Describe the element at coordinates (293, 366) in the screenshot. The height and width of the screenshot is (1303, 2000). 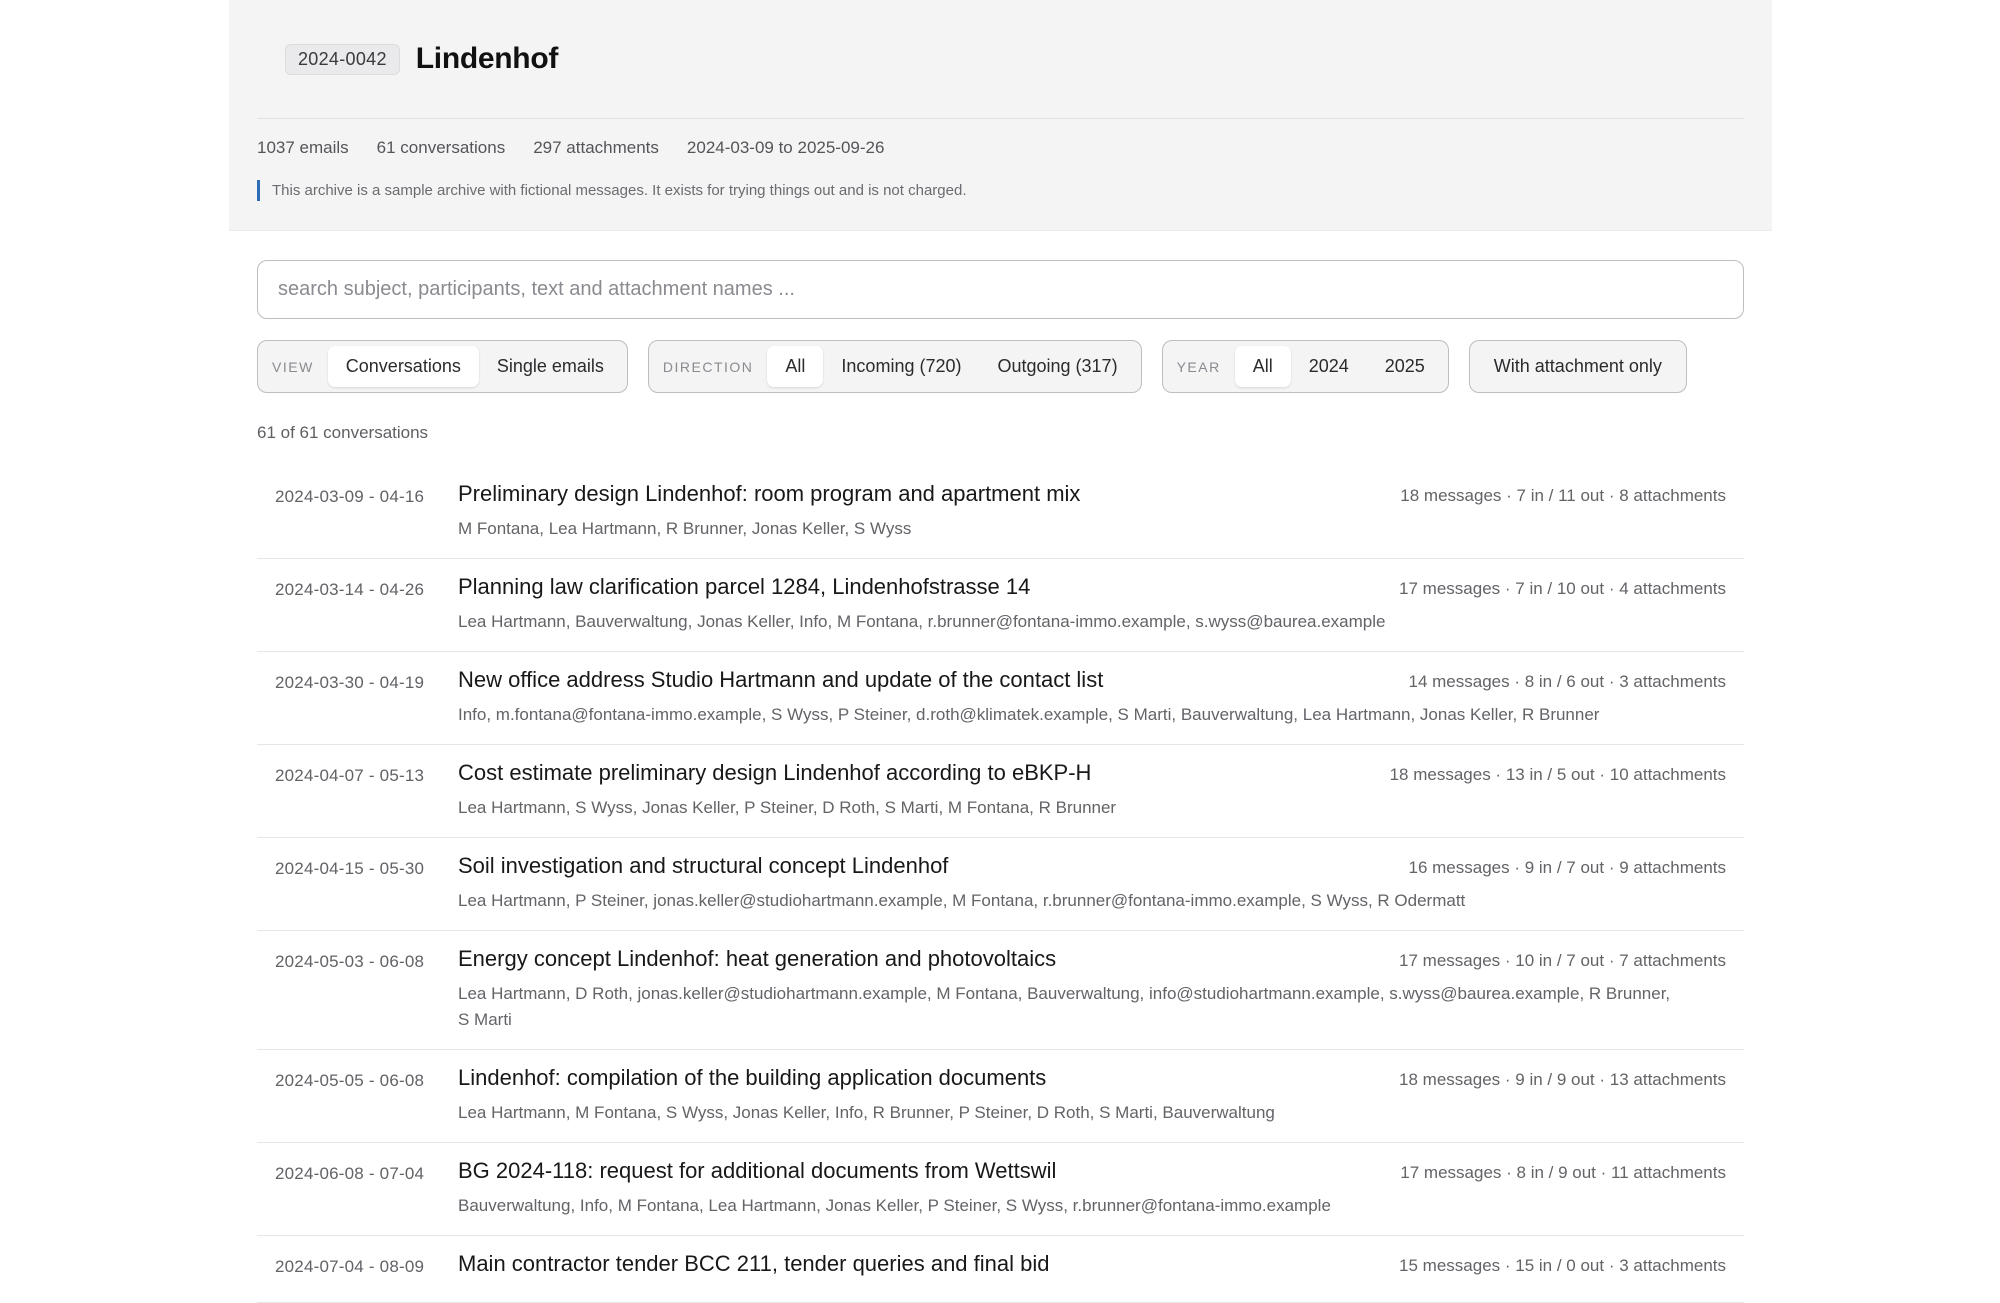
I see `view-filter-label: VIEW` at that location.